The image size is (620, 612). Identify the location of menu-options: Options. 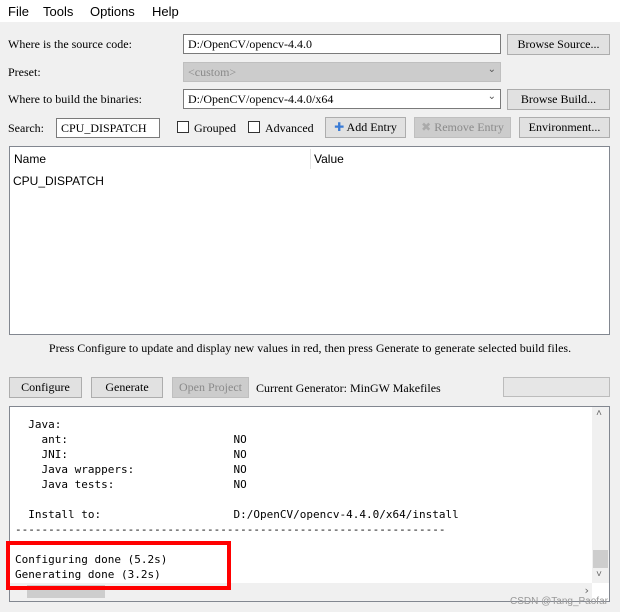
(112, 11).